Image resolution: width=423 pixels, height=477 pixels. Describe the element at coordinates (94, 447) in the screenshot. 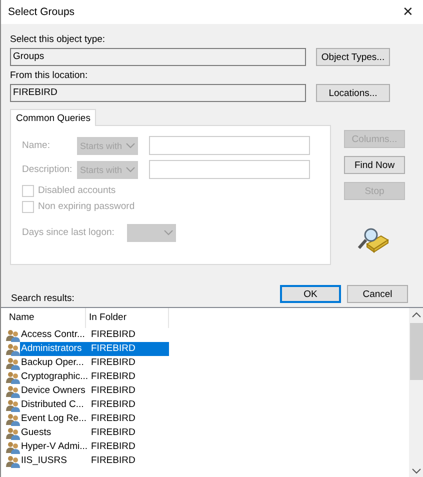

I see `result-row: Hyper-V Admi... FIREBIRD` at that location.